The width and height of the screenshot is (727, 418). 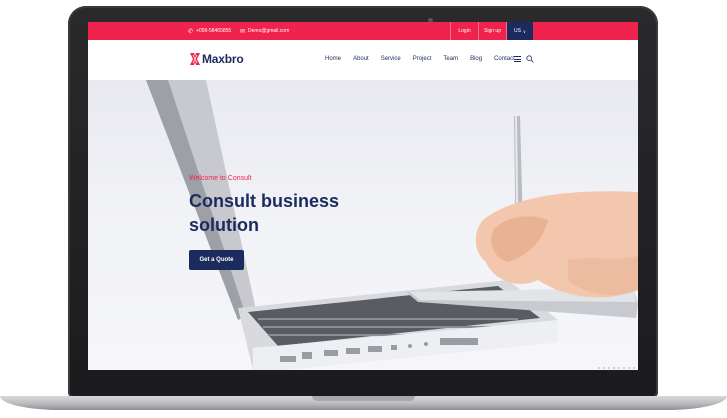 I want to click on logo-text: Maxbro, so click(x=223, y=59).